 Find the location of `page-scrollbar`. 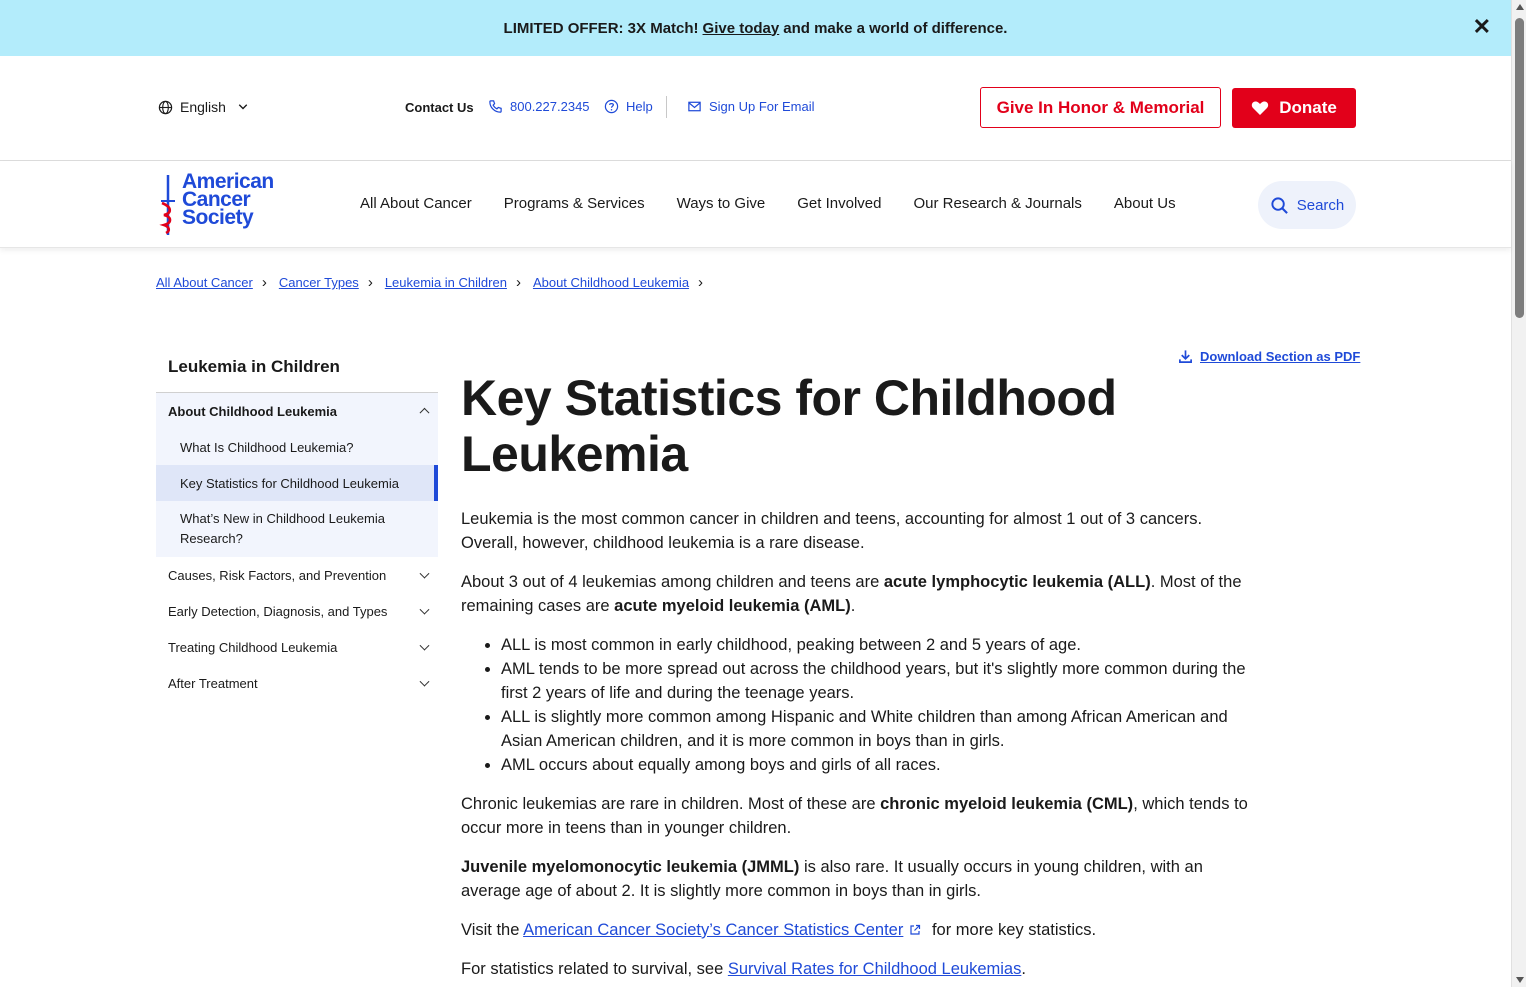

page-scrollbar is located at coordinates (1518, 493).